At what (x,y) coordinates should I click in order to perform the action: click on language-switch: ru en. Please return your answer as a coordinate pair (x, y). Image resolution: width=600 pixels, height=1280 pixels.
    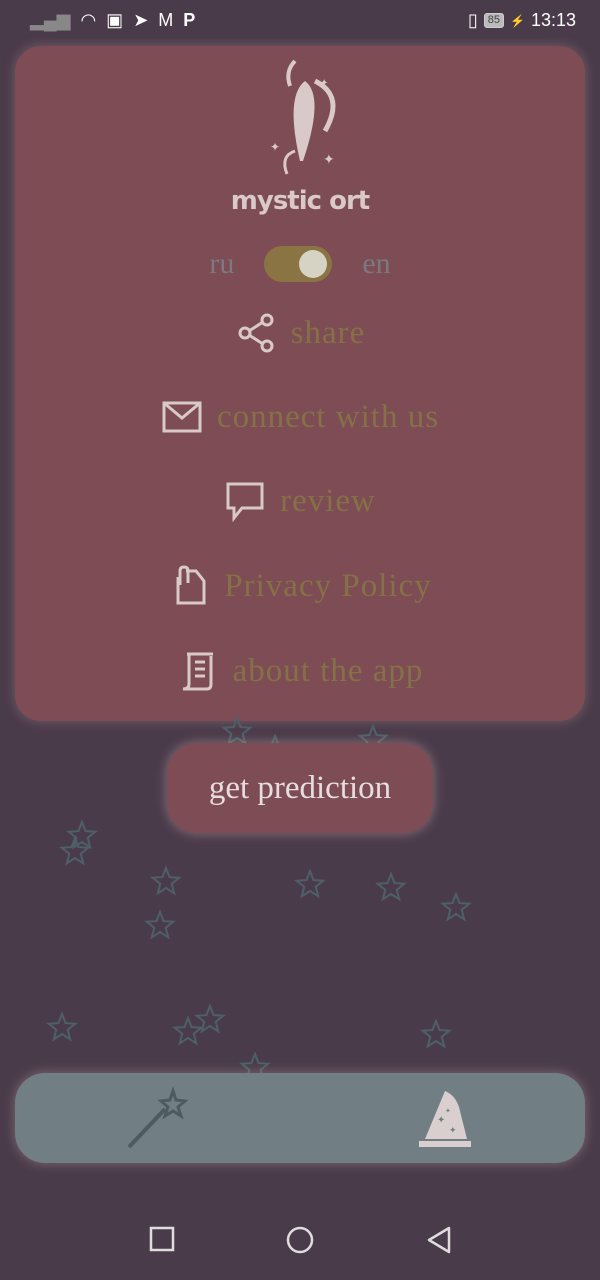
    Looking at the image, I should click on (300, 264).